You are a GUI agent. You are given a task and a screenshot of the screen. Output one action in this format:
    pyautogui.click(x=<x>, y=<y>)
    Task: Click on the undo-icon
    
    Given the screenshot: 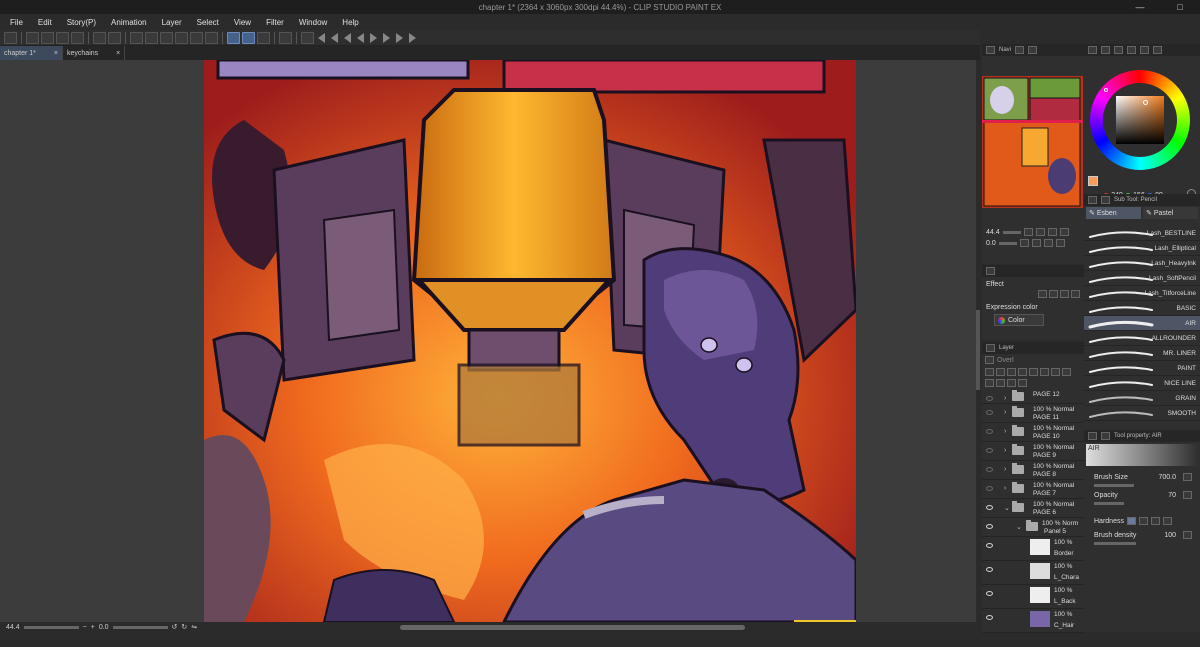 What is the action you would take?
    pyautogui.click(x=99, y=37)
    